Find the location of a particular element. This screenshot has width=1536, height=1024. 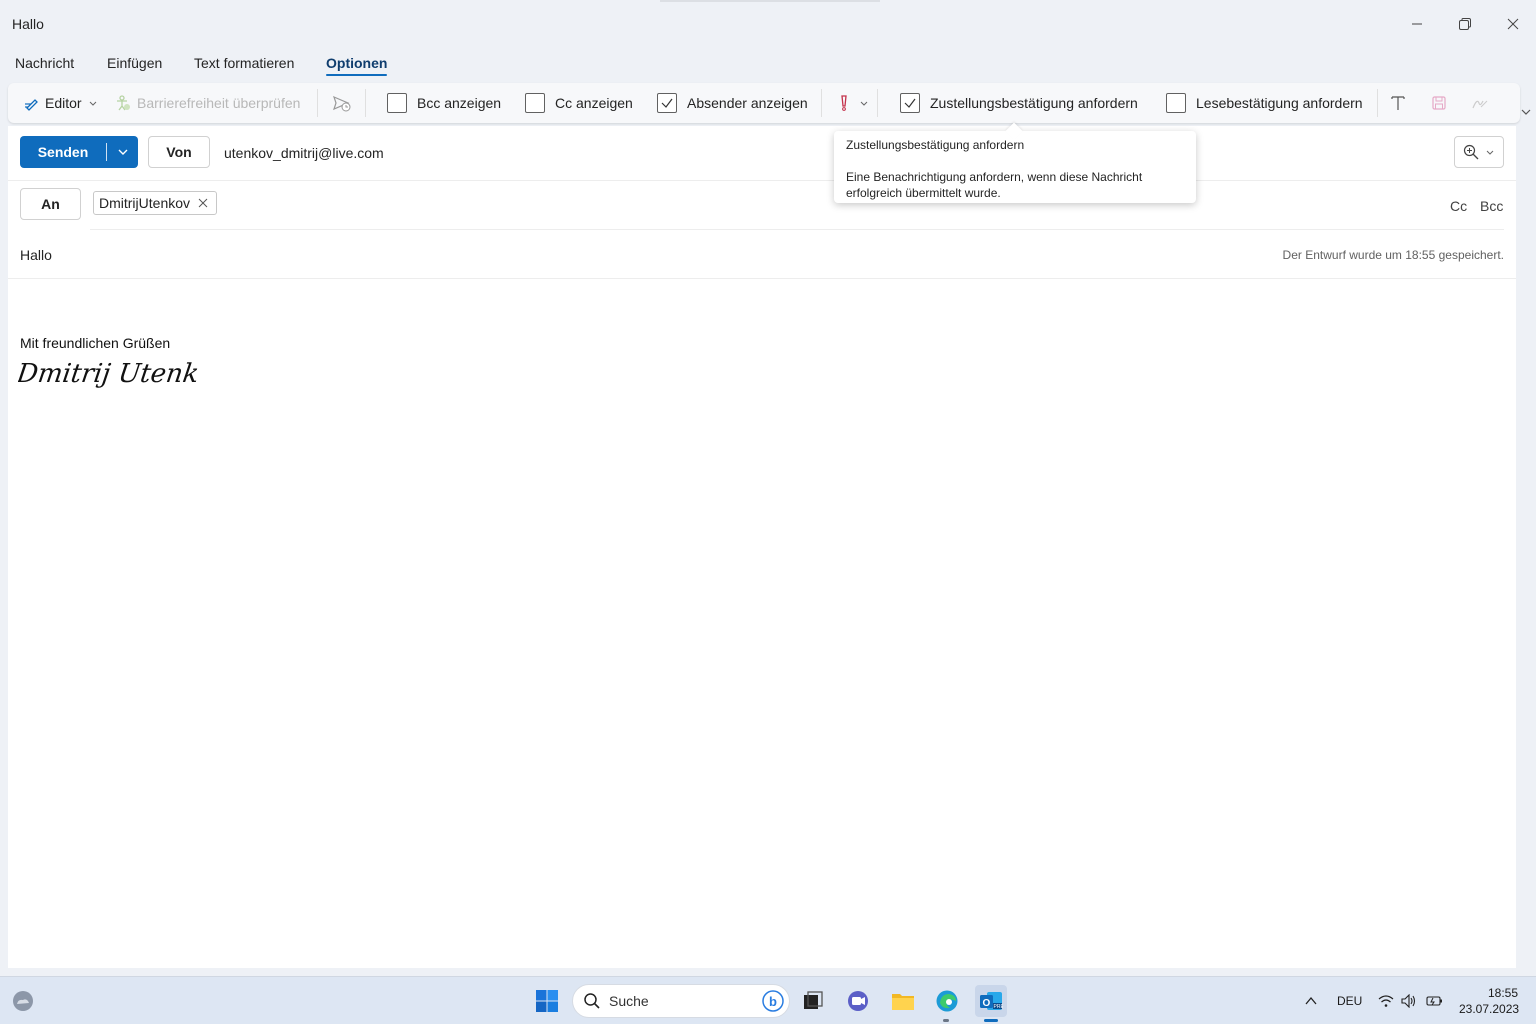

svg-text: b is located at coordinates (773, 1001).